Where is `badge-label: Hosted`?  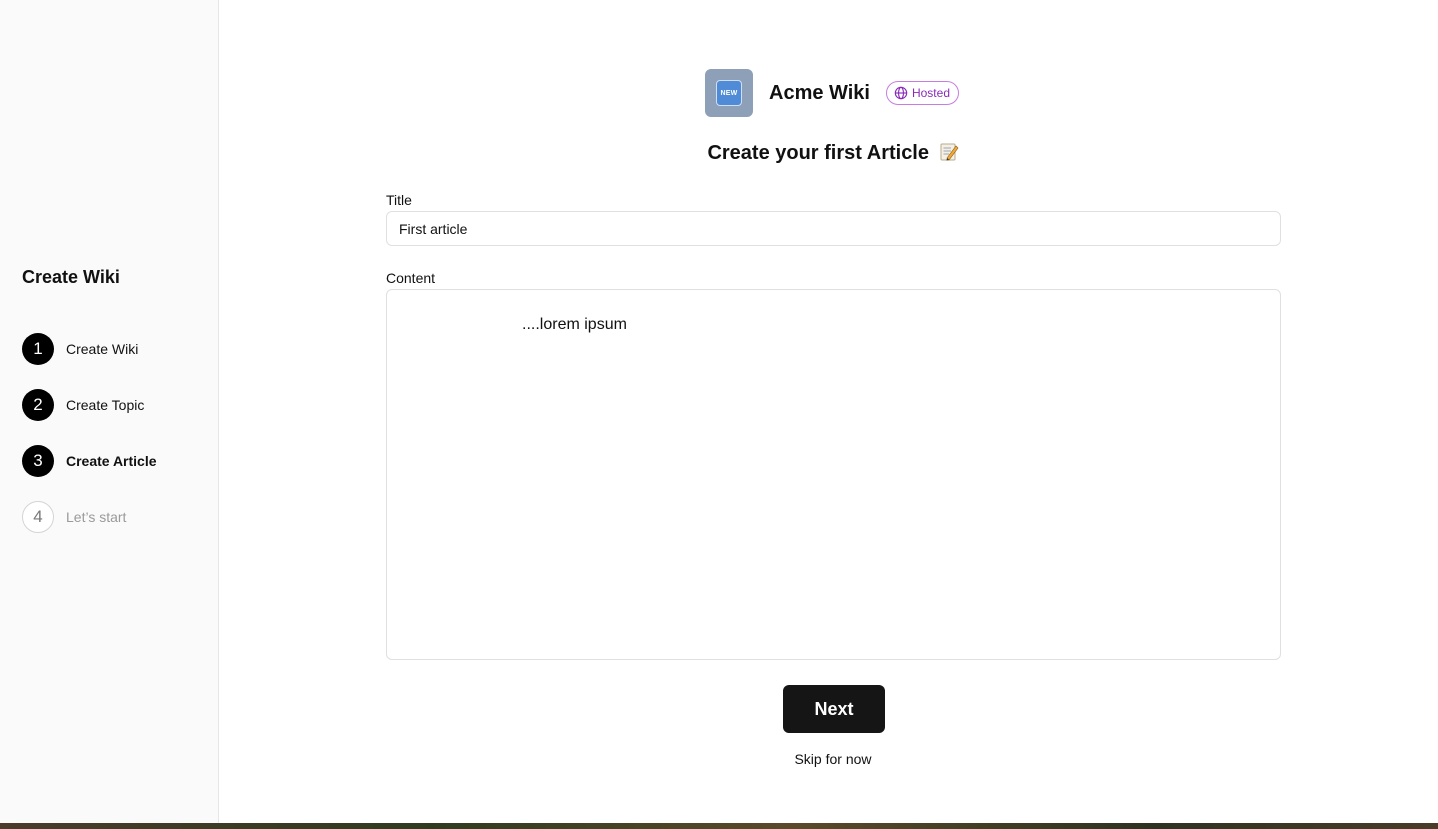
badge-label: Hosted is located at coordinates (930, 93).